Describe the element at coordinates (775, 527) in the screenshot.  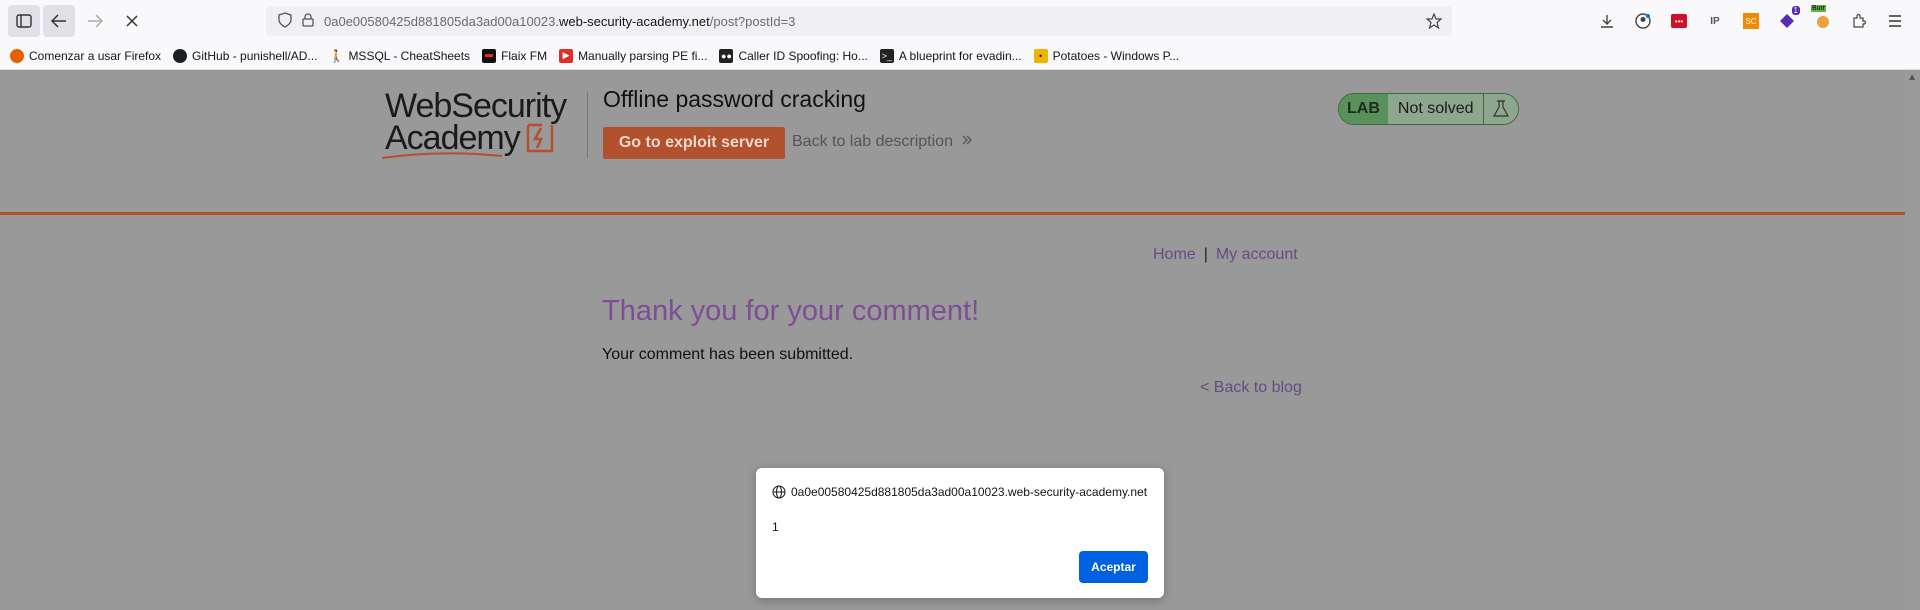
I see `dialog-message: 1` at that location.